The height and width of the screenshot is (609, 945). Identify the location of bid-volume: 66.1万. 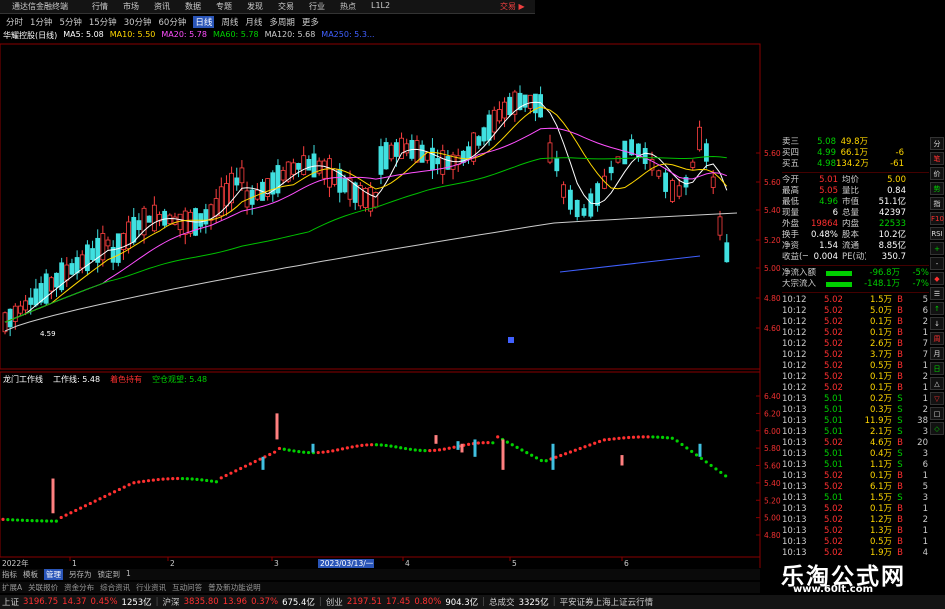
(854, 153).